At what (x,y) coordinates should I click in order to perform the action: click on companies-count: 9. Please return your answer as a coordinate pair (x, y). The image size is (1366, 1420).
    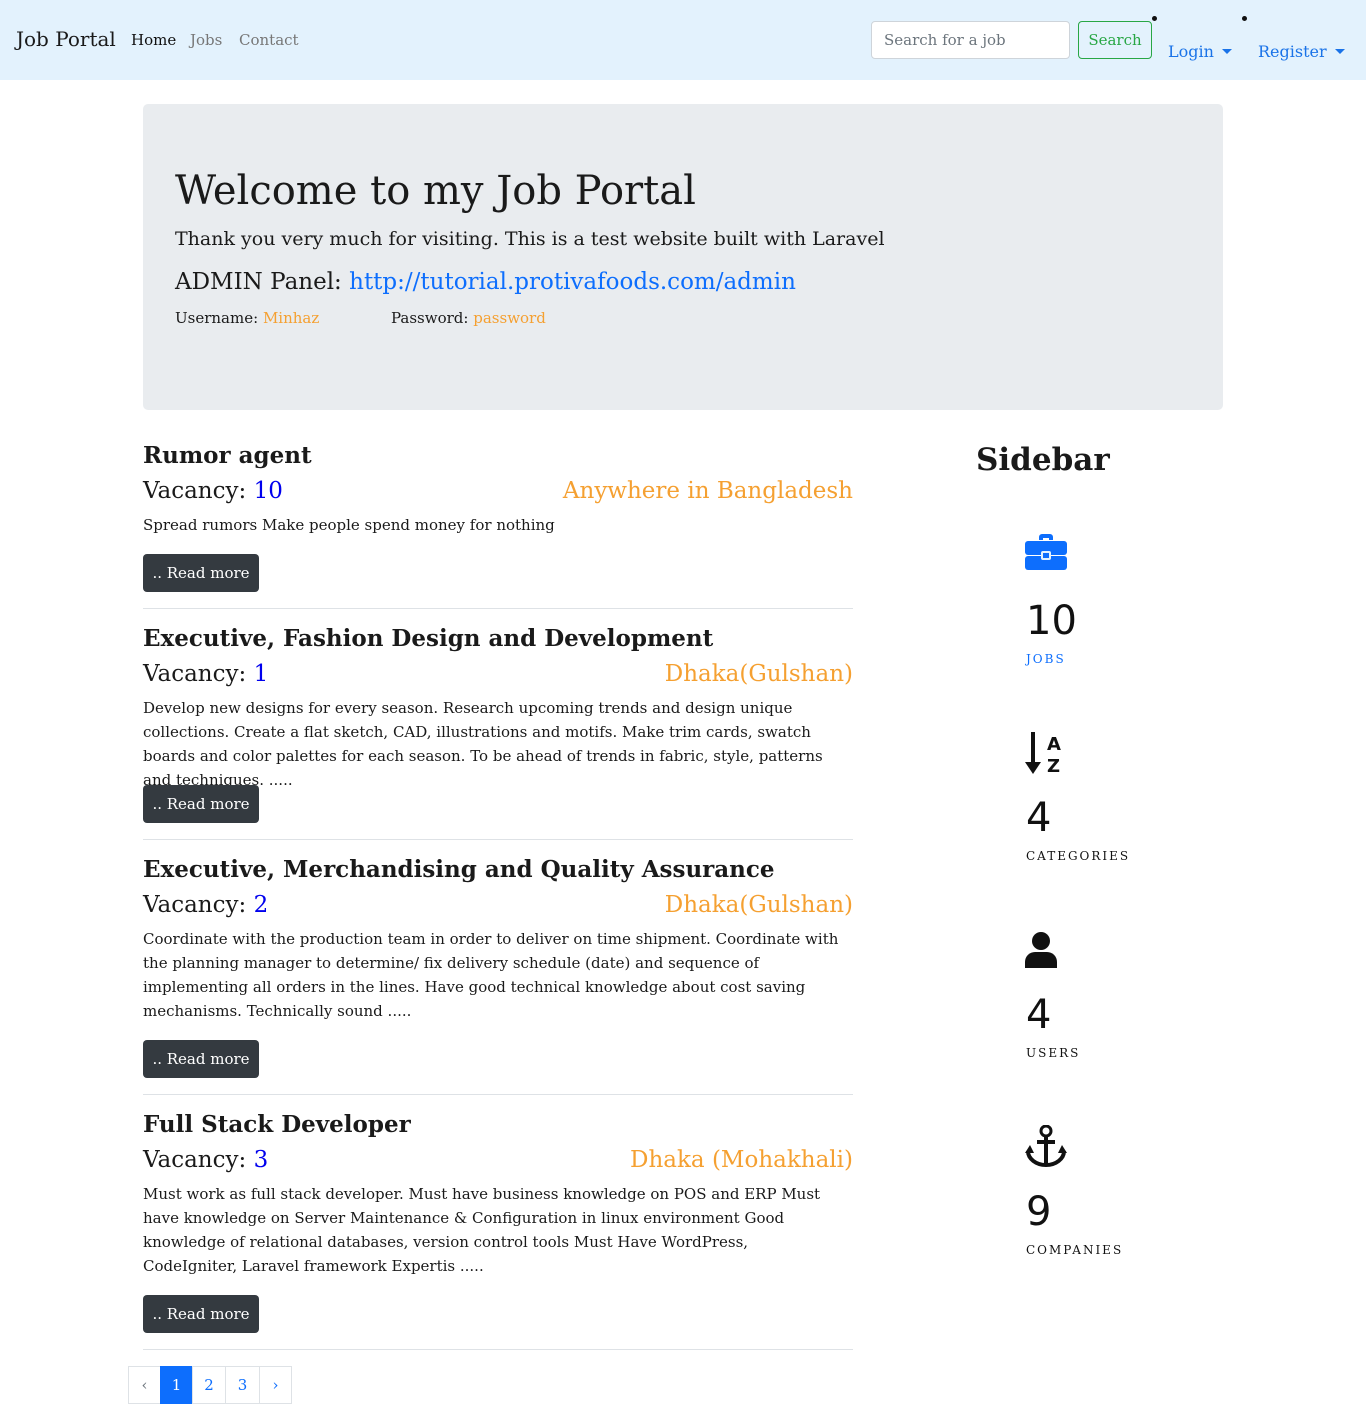
    Looking at the image, I should click on (1039, 1212).